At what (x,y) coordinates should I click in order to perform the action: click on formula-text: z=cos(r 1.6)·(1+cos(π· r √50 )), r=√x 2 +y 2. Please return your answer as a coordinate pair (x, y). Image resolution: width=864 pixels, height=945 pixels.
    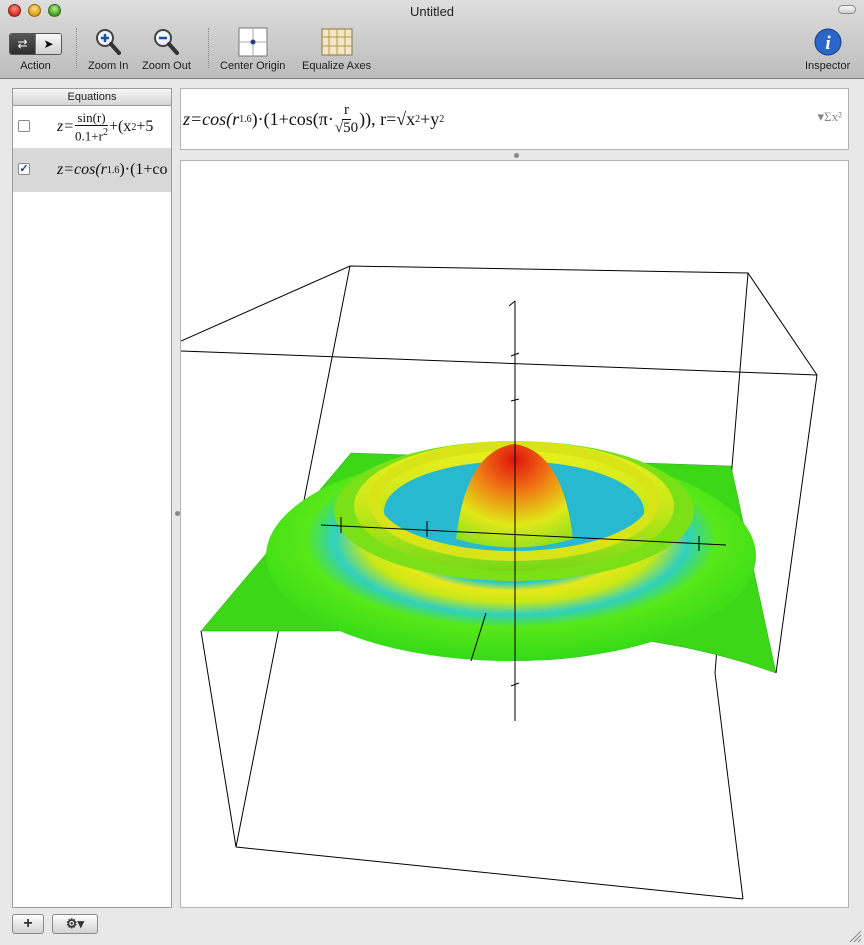
    Looking at the image, I should click on (313, 119).